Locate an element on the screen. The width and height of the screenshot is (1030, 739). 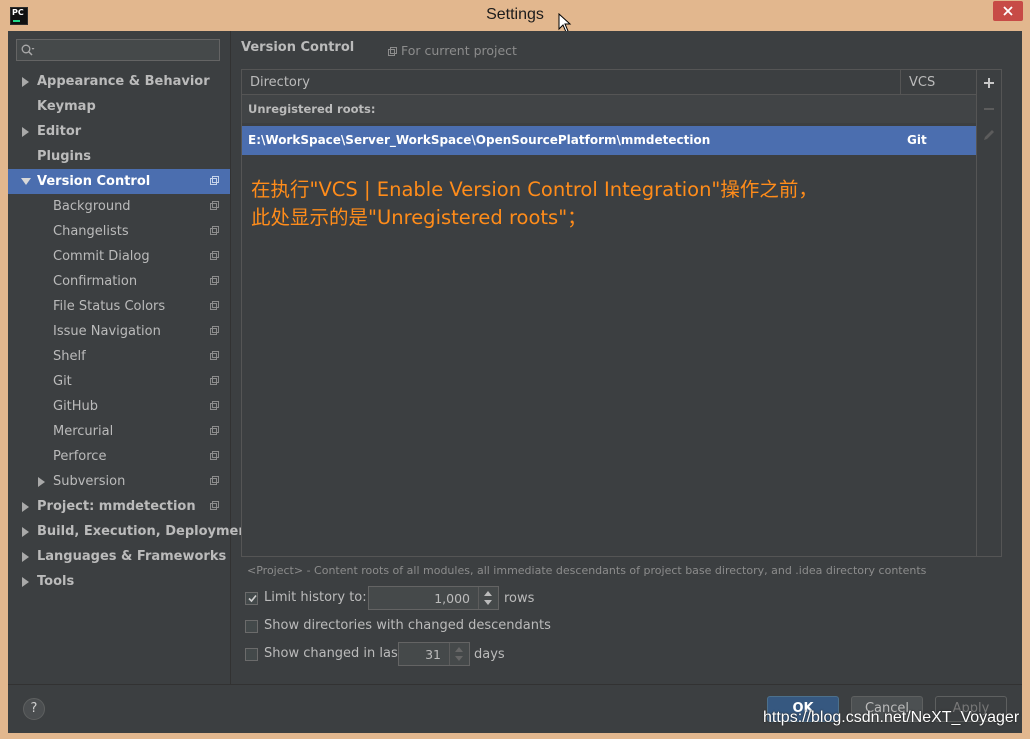
row-vcs: Git is located at coordinates (917, 140).